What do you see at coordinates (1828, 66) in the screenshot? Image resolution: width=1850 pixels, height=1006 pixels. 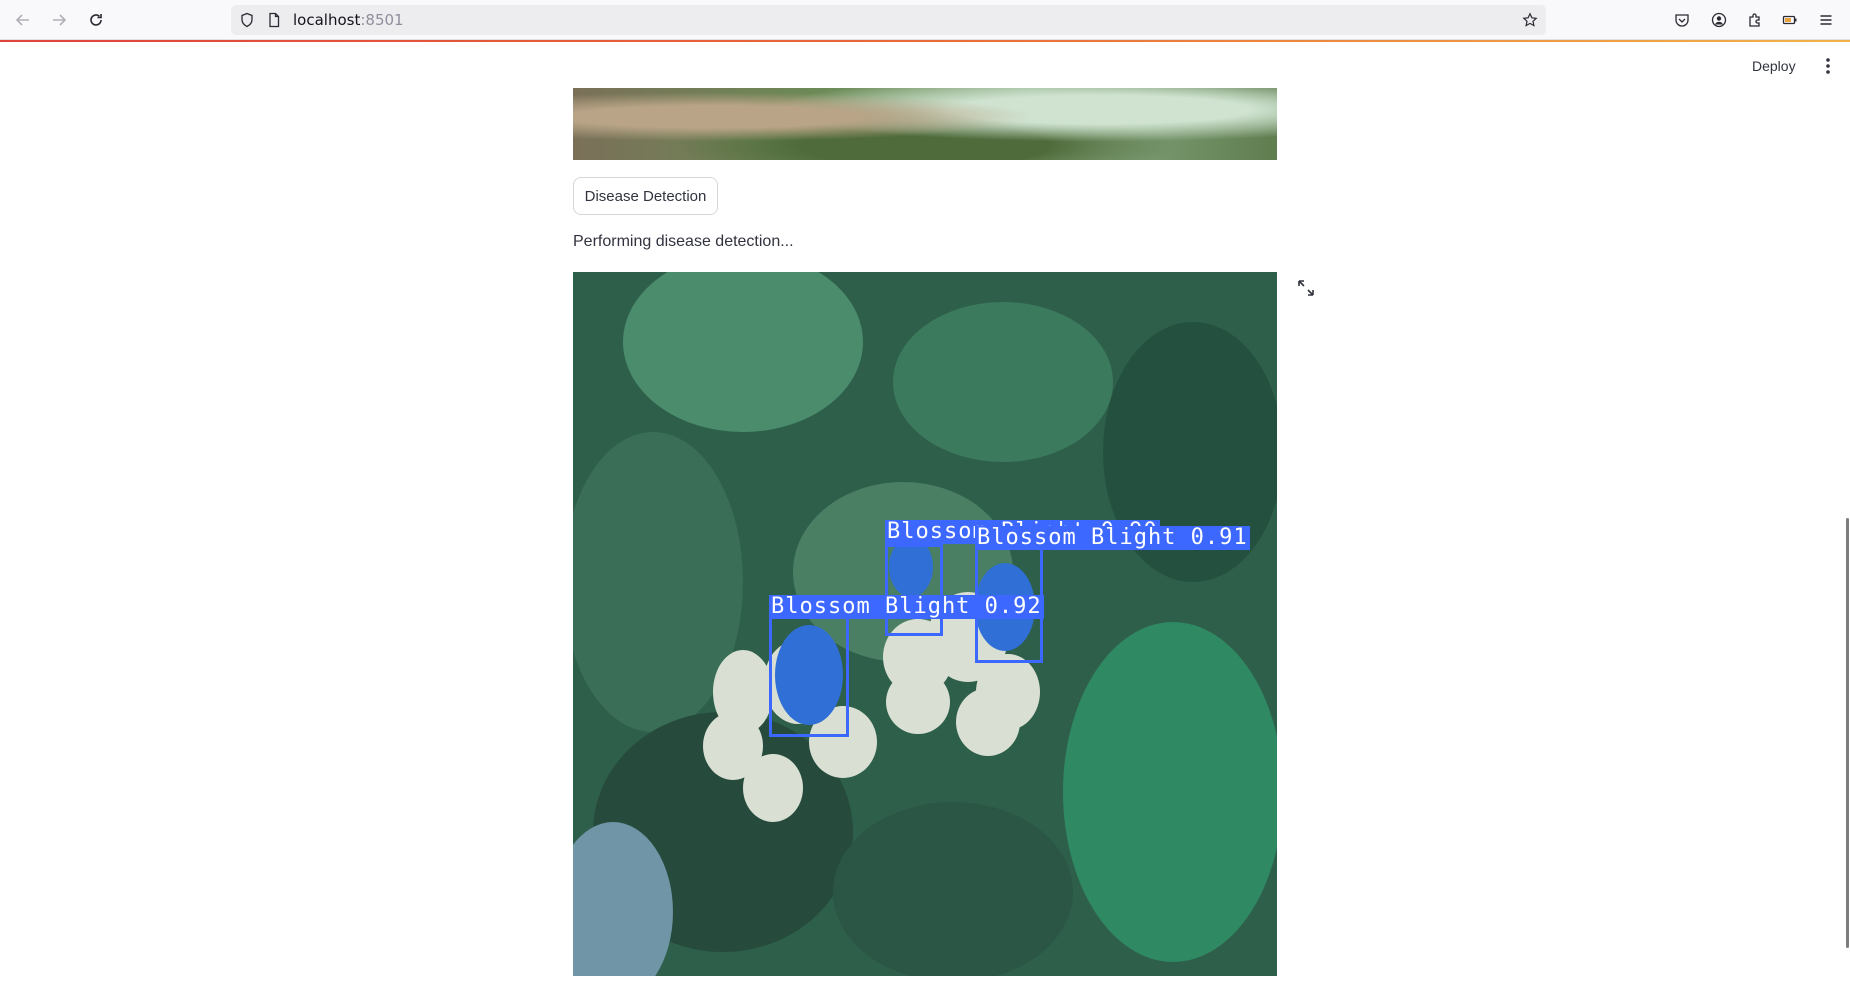 I see `vertical-dots-icon` at bounding box center [1828, 66].